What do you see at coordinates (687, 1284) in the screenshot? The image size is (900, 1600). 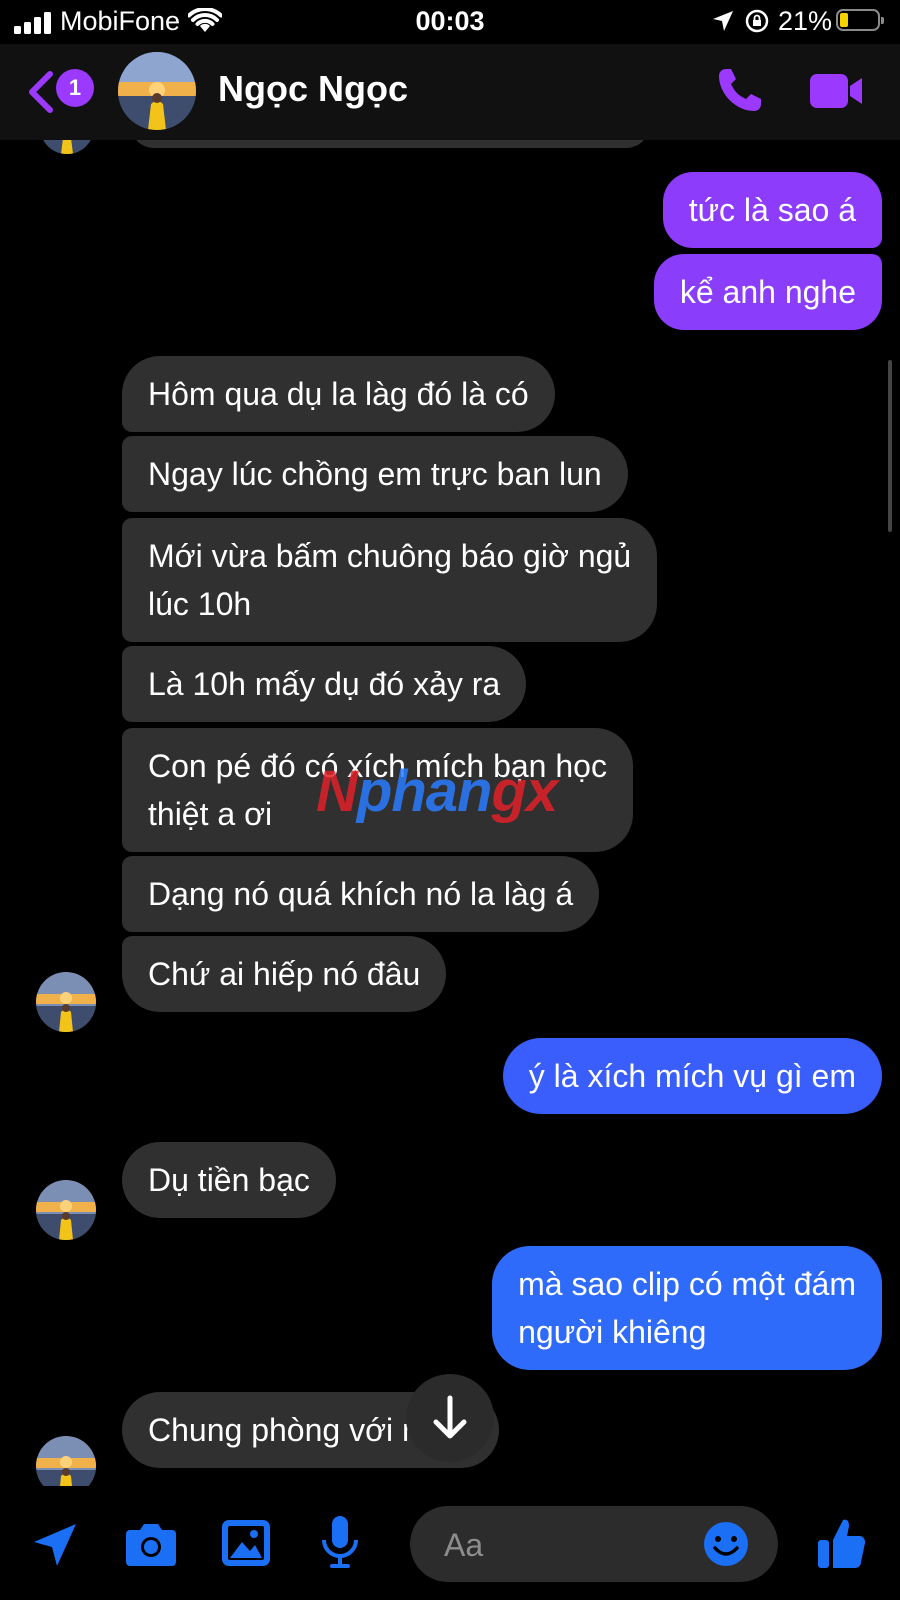 I see `message-line: mà sao clip có một đám` at bounding box center [687, 1284].